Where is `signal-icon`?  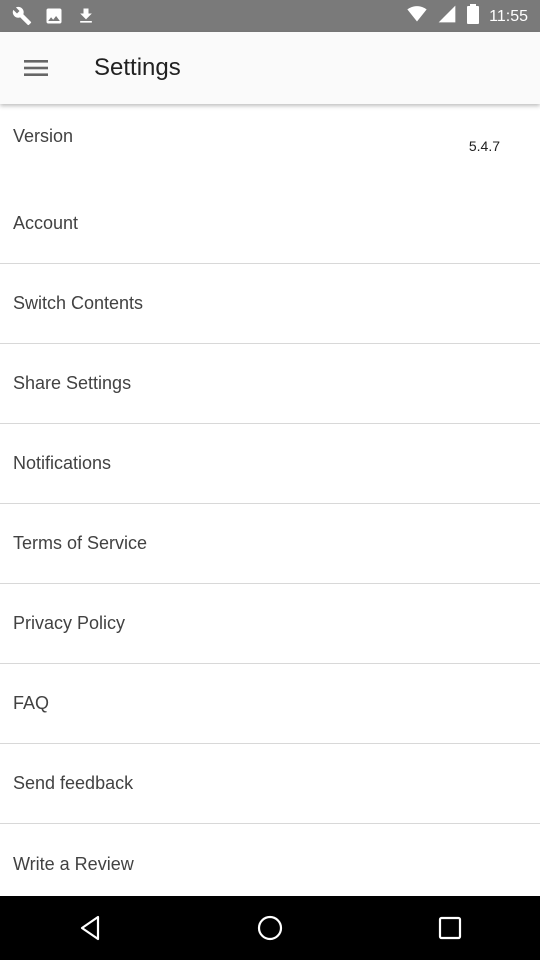
signal-icon is located at coordinates (447, 16).